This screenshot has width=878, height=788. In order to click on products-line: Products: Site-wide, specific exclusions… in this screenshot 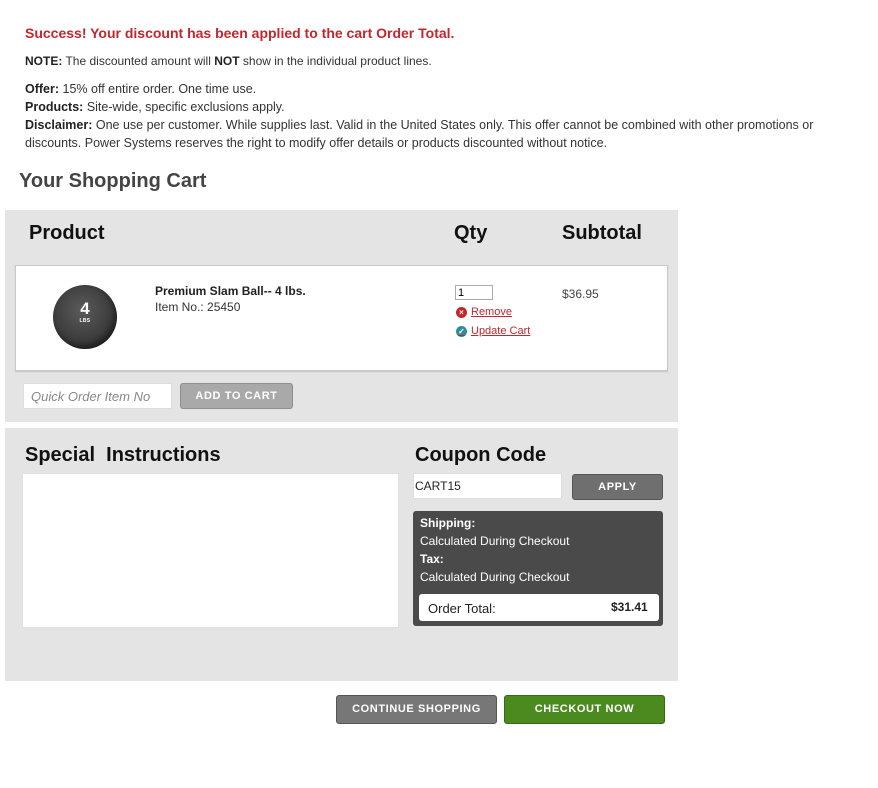, I will do `click(442, 107)`.